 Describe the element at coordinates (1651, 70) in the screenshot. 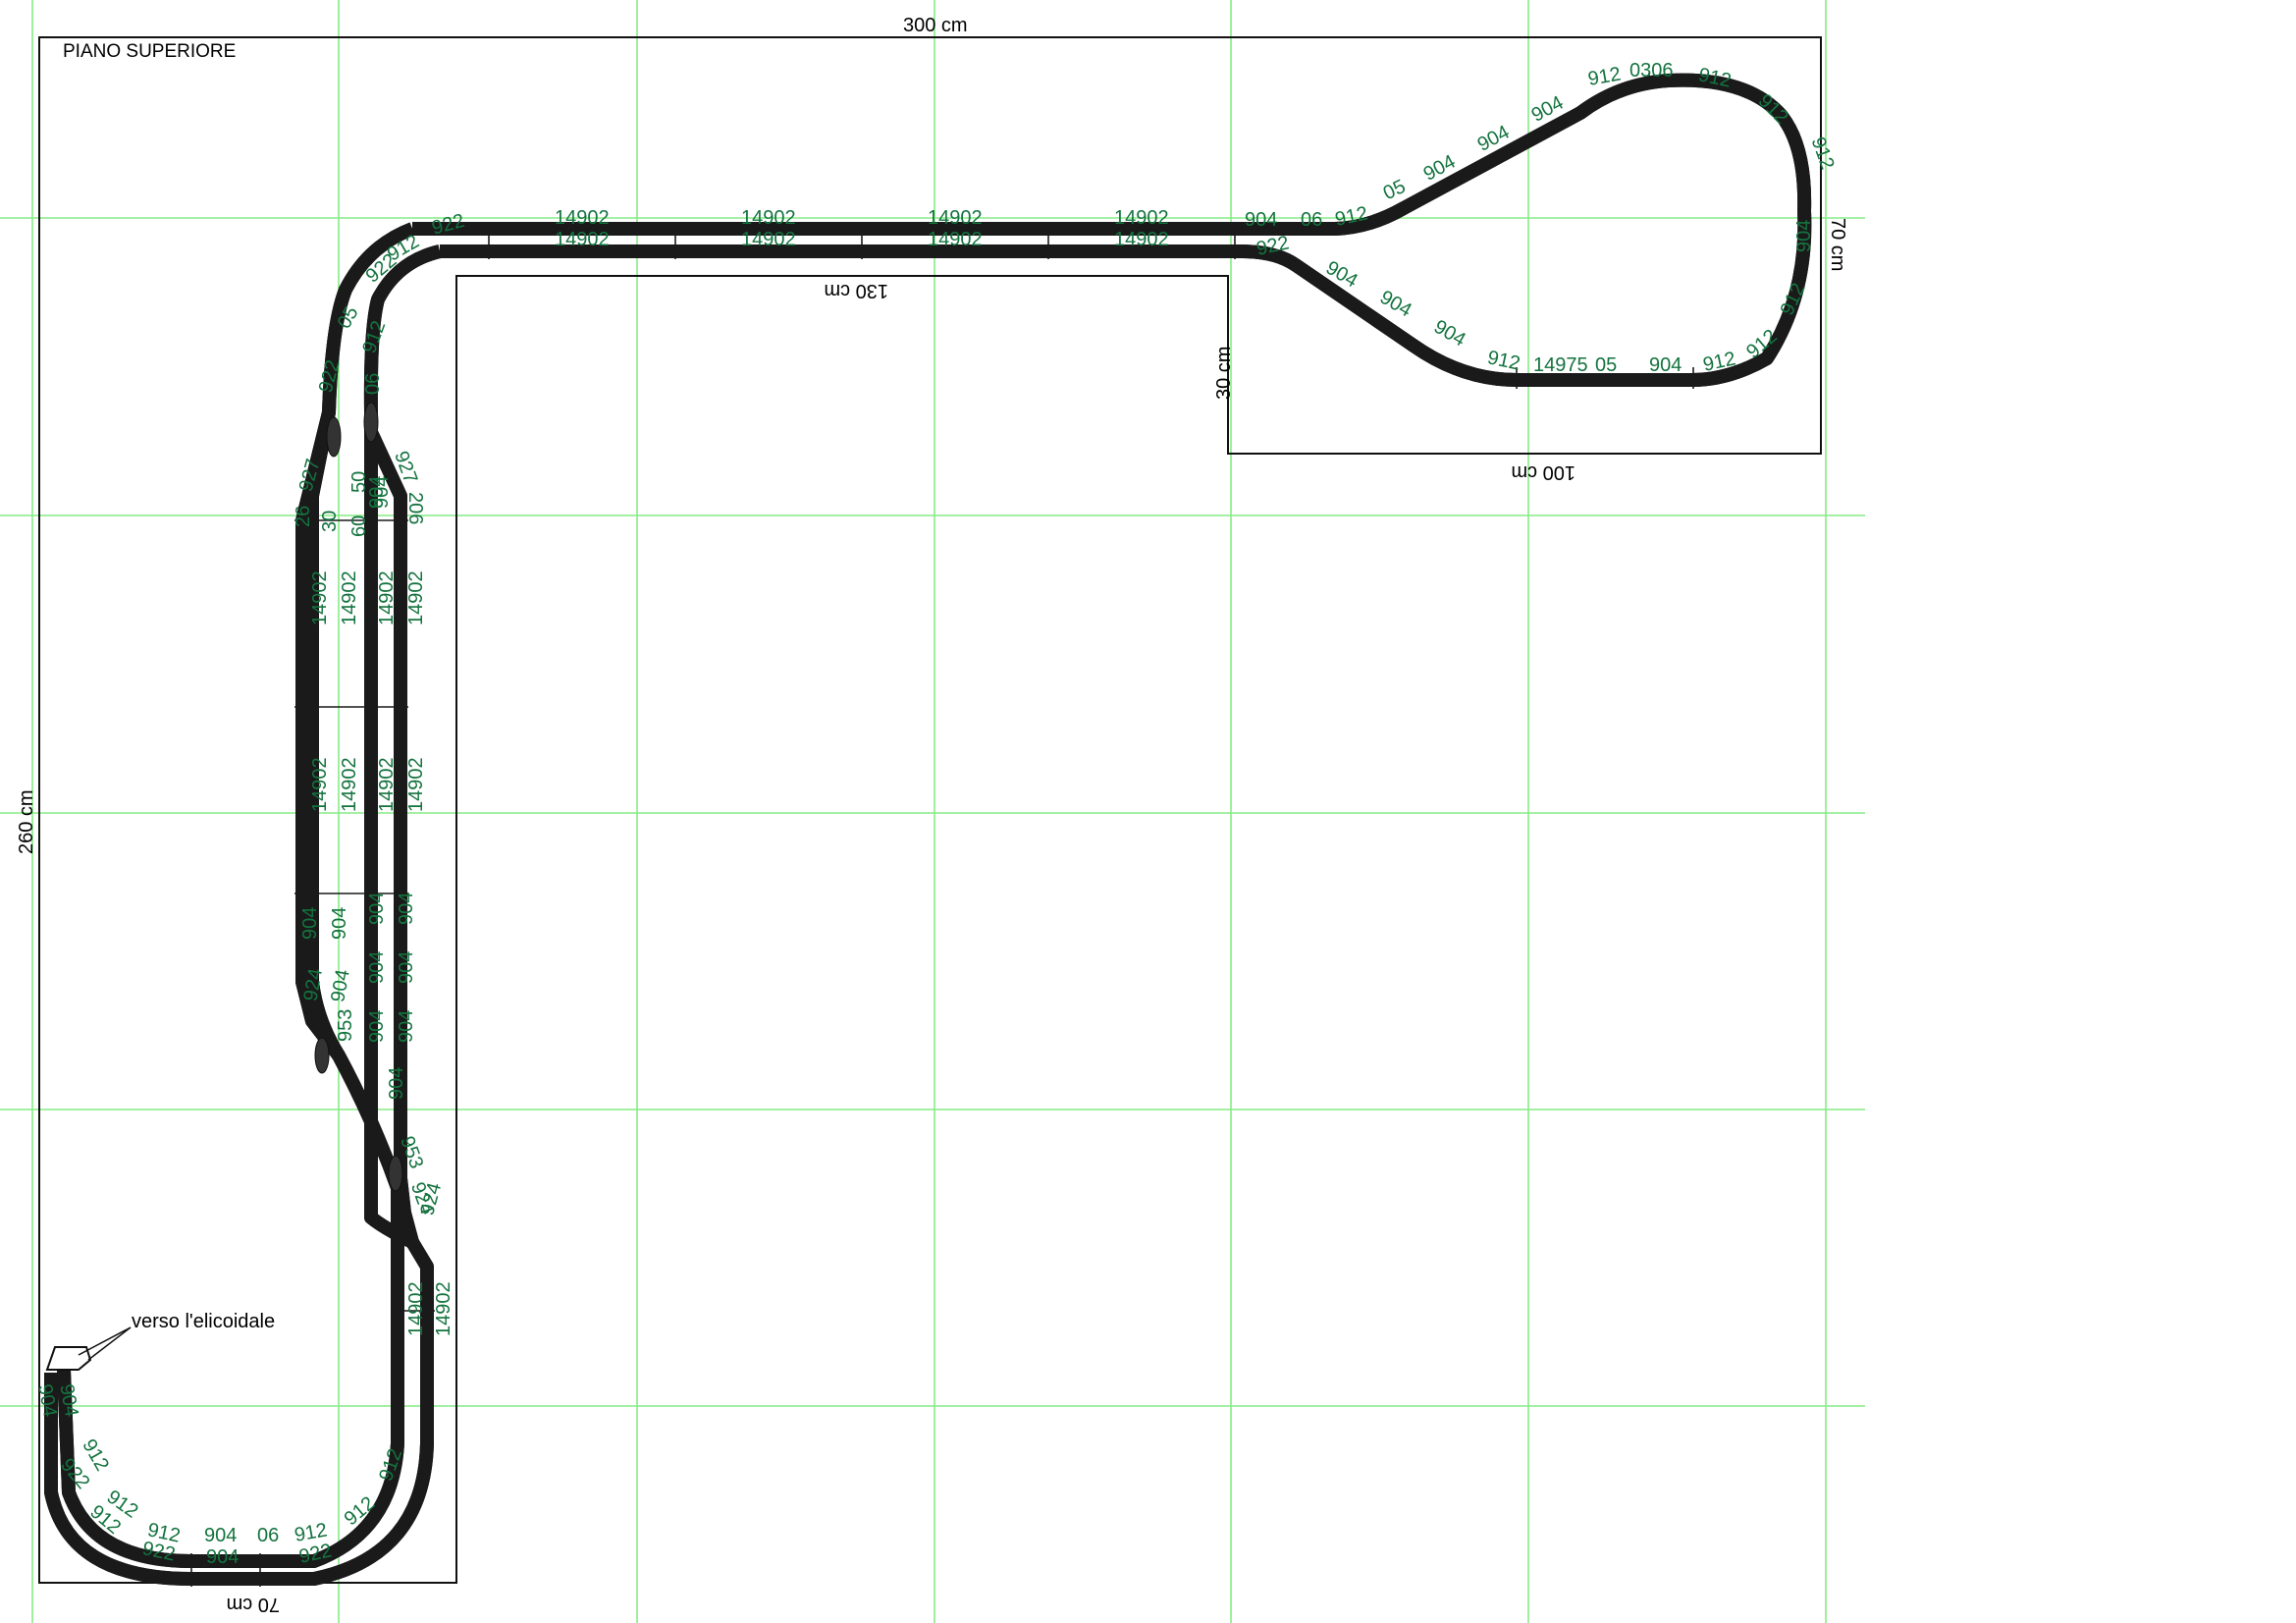

I see `piece-label: 0306` at that location.